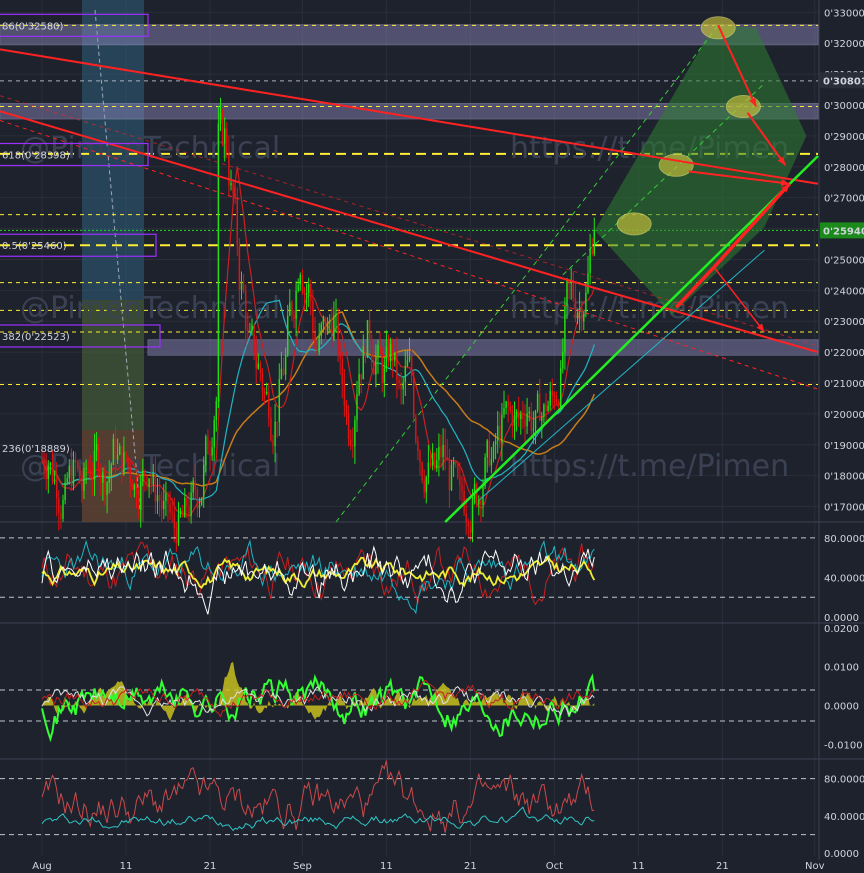 This screenshot has height=873, width=864. I want to click on price-tick-label: 0'24000, so click(844, 291).